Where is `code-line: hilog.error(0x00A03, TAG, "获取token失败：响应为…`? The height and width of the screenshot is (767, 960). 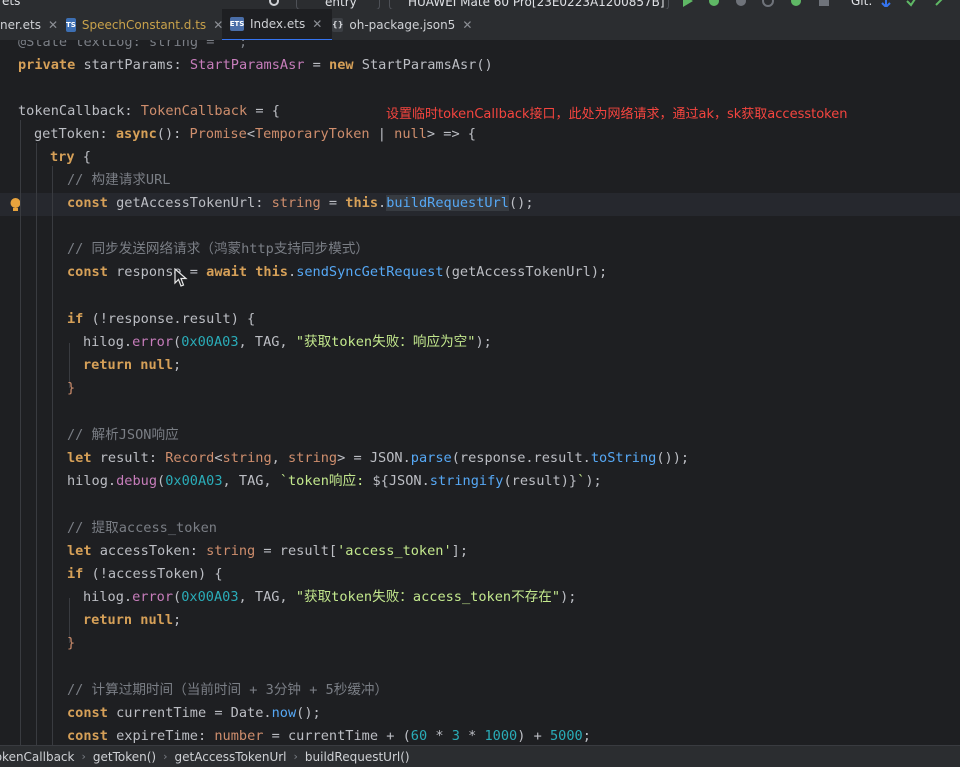
code-line: hilog.error(0x00A03, TAG, "获取token失败：响应为… is located at coordinates (287, 342).